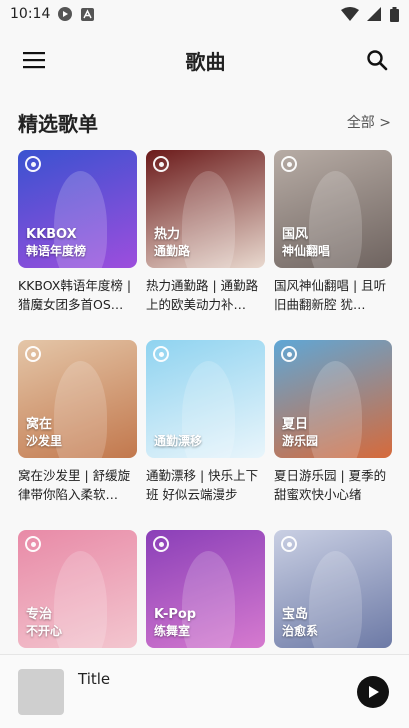  What do you see at coordinates (56, 243) in the screenshot?
I see `cover-label: KKBOX 韩语年度榜` at bounding box center [56, 243].